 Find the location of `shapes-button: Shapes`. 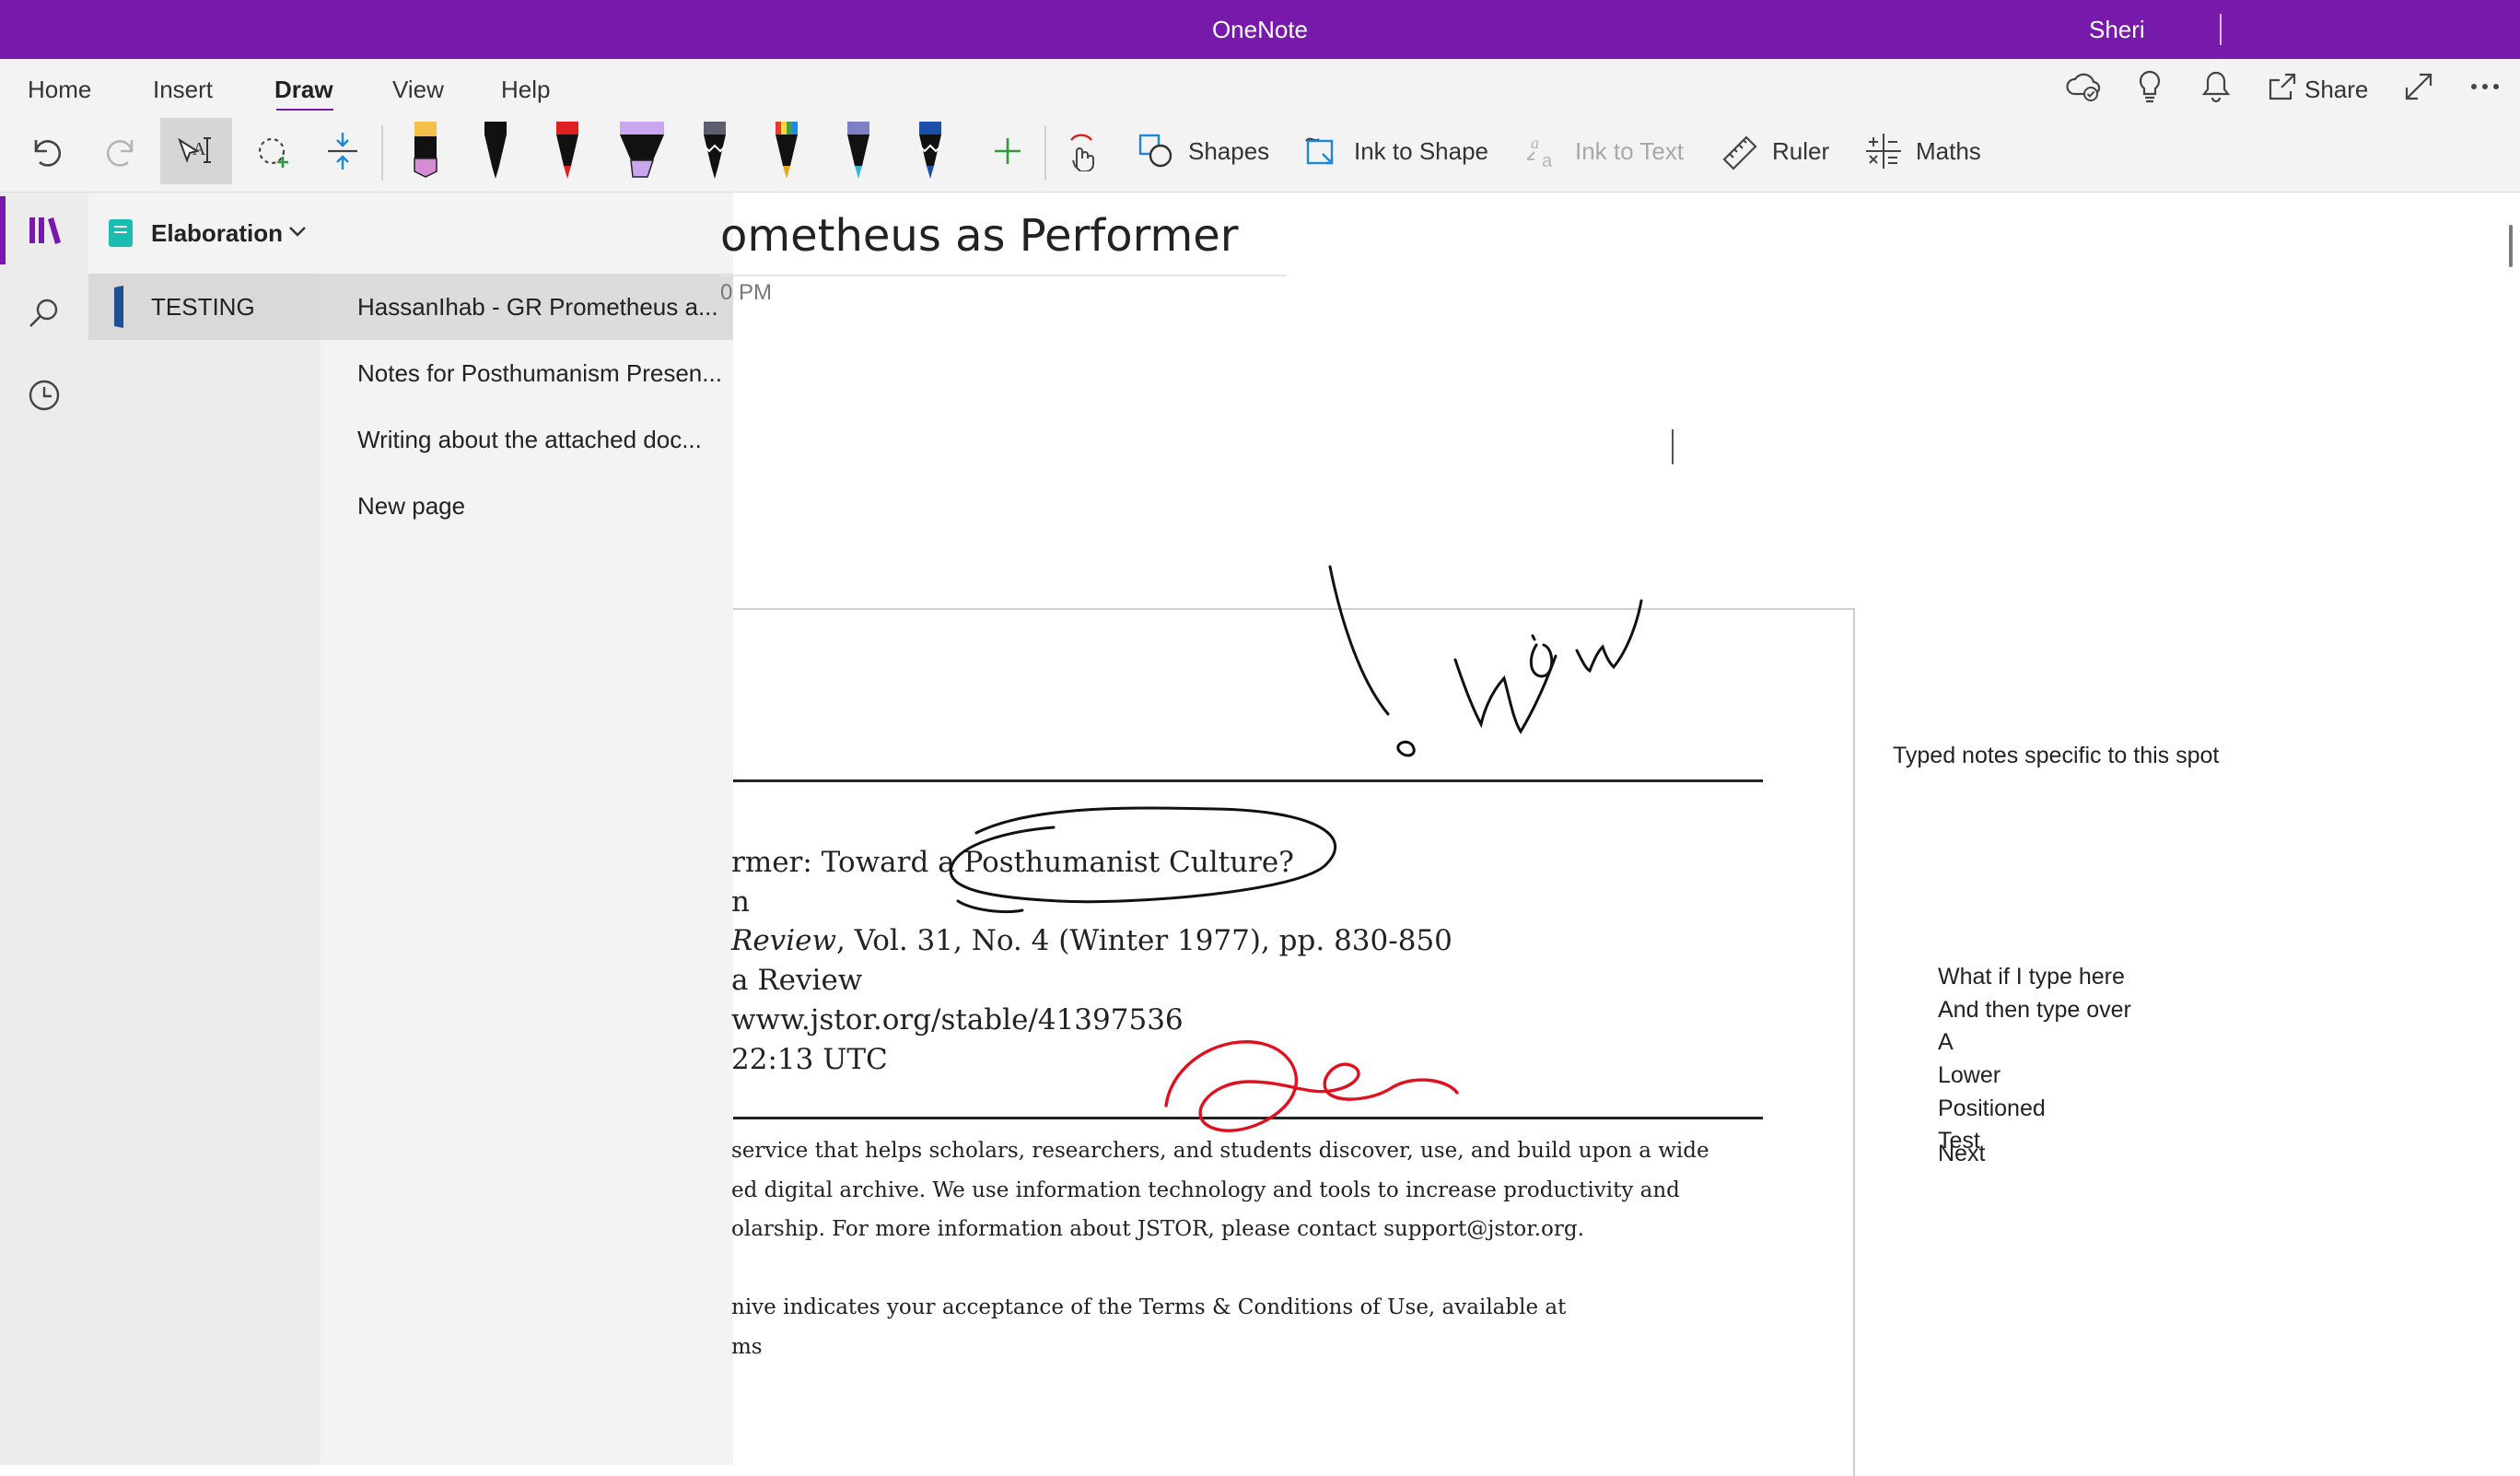

shapes-button: Shapes is located at coordinates (1203, 151).